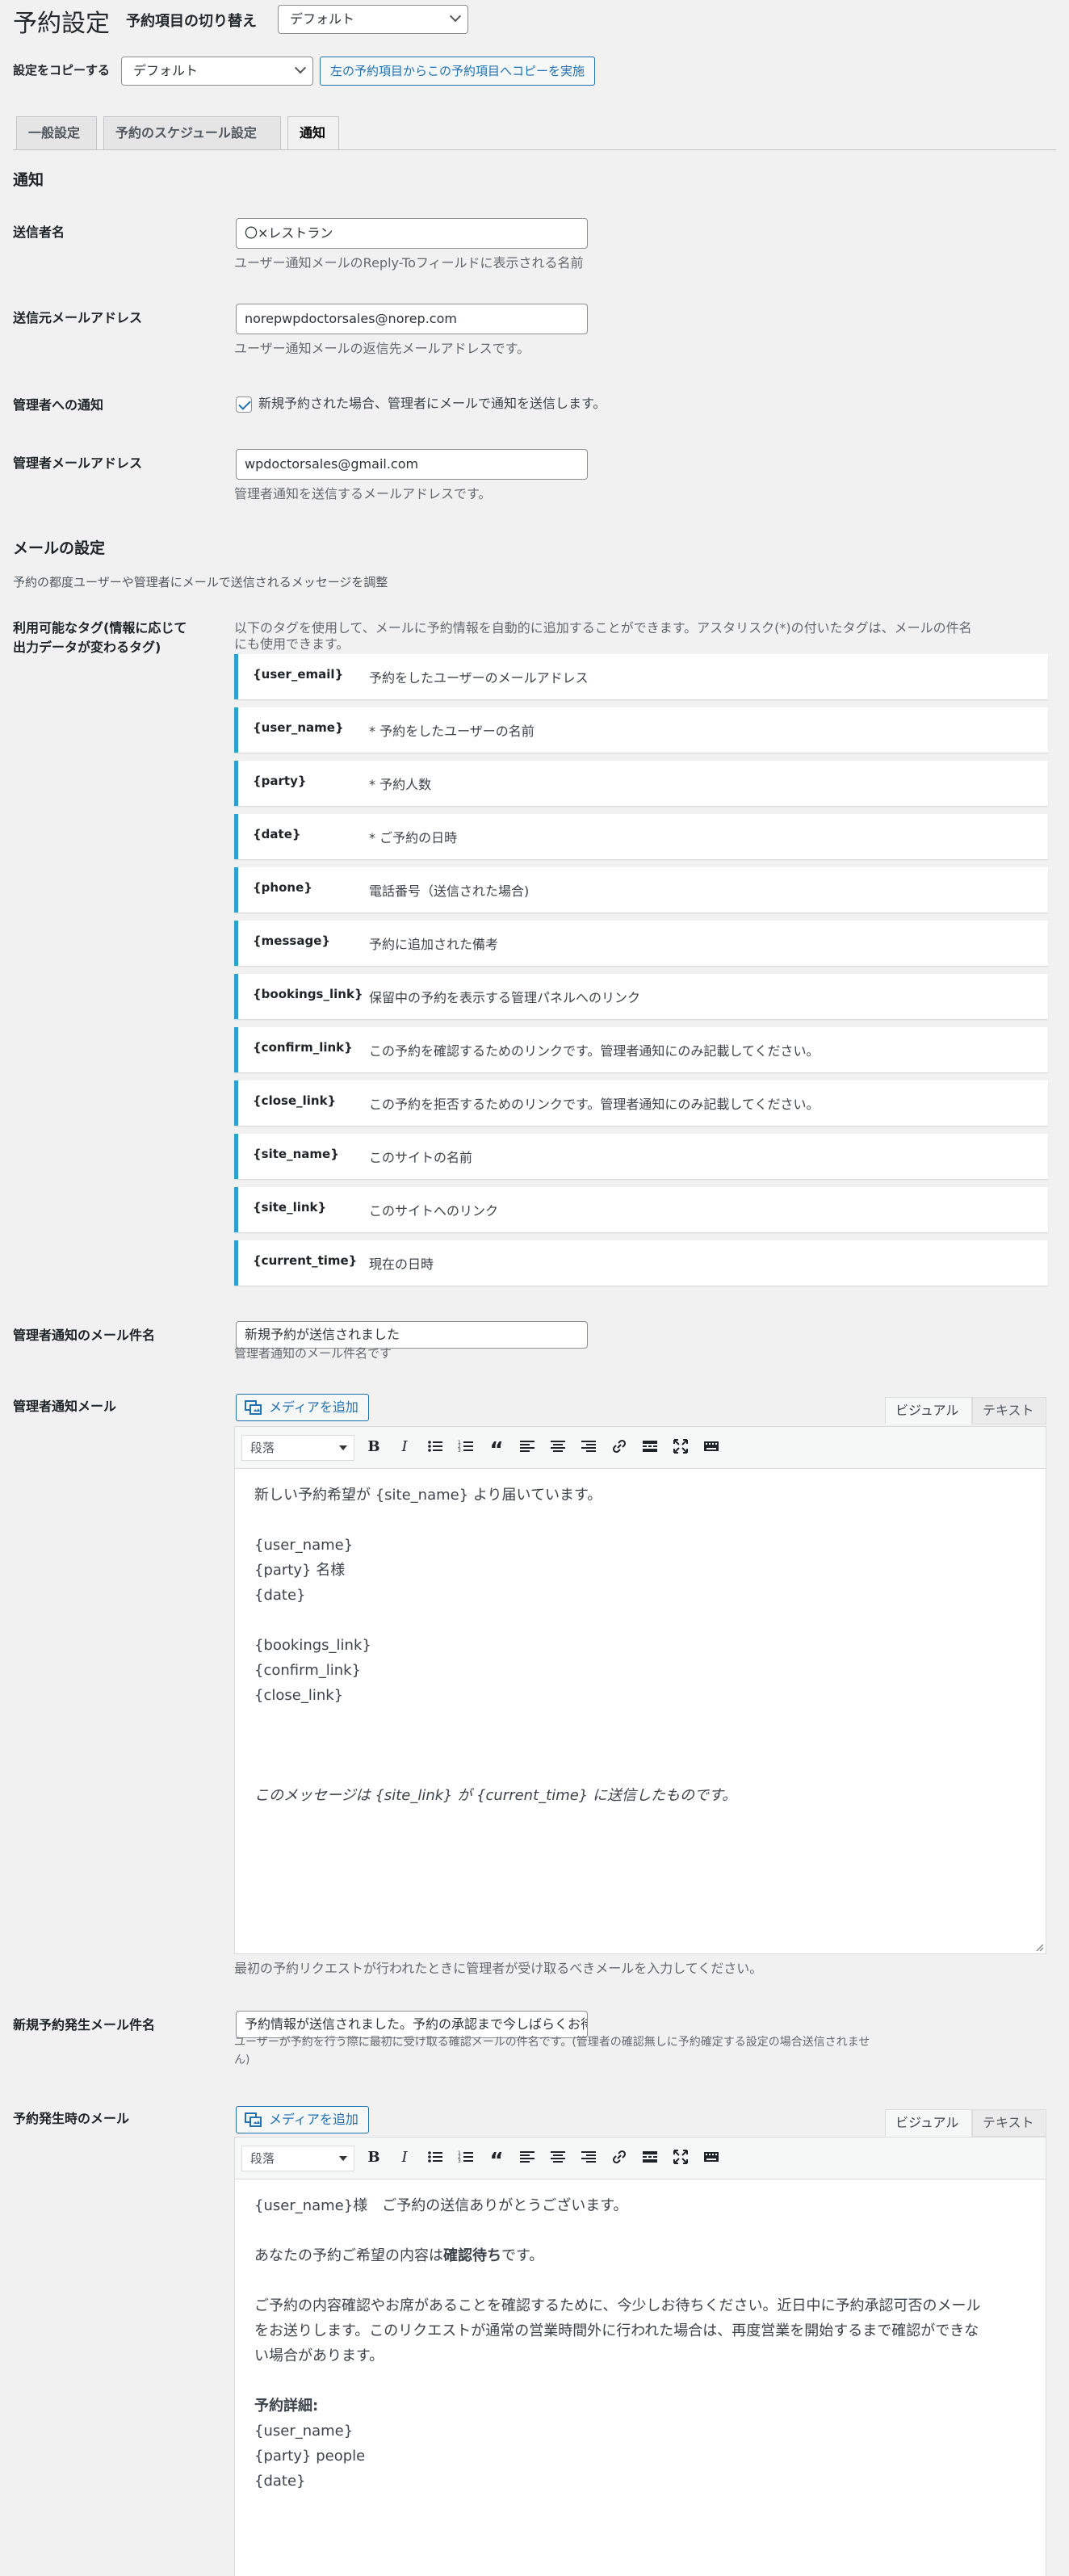  I want to click on tag-row: {site_name} このサイトの名前, so click(641, 1156).